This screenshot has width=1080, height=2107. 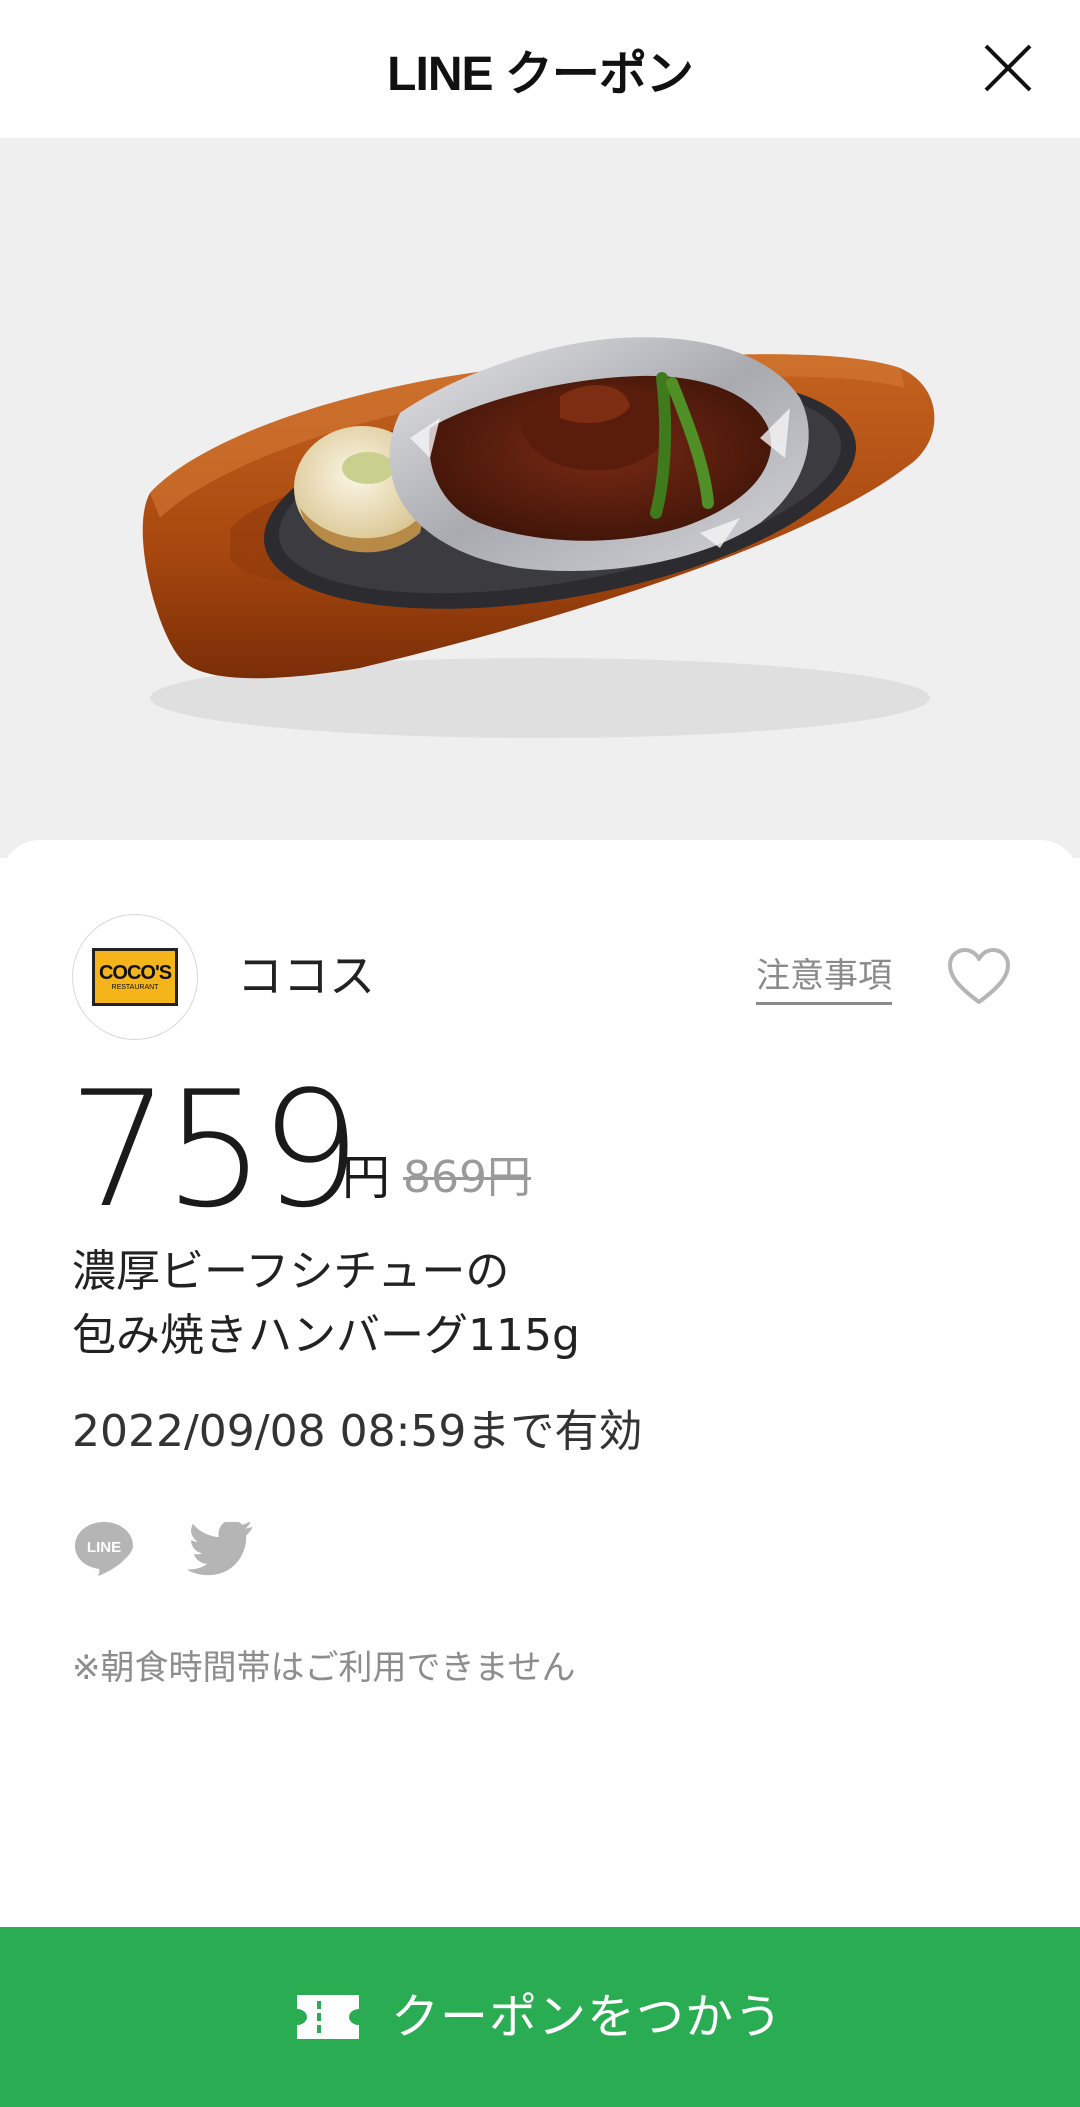 What do you see at coordinates (357, 1431) in the screenshot?
I see `validity-period: 2022/09/08 08:59まで有効` at bounding box center [357, 1431].